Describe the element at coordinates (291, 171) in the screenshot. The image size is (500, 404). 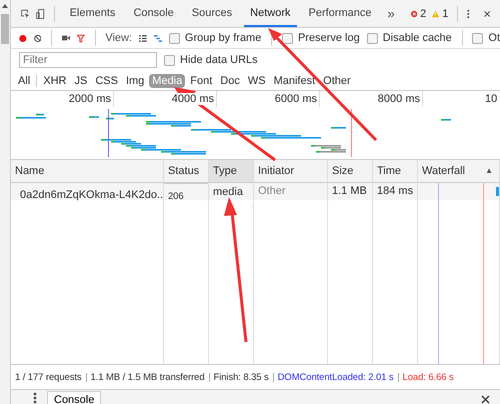
I see `column-header: Initiator` at that location.